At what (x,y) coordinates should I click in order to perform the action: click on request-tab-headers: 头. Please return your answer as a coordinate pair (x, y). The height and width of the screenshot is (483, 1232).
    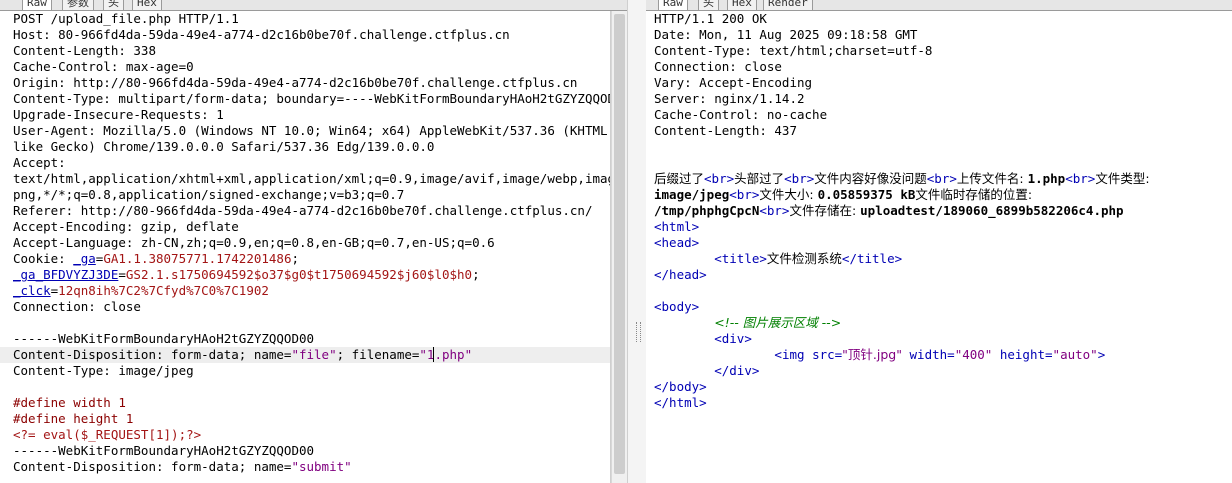
    Looking at the image, I should click on (113, 5).